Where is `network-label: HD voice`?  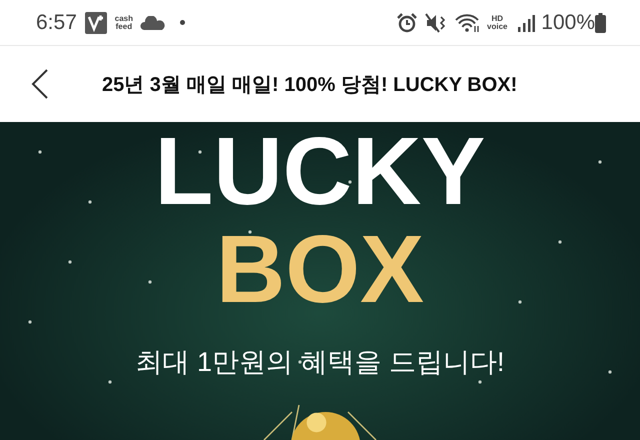
network-label: HD voice is located at coordinates (497, 22).